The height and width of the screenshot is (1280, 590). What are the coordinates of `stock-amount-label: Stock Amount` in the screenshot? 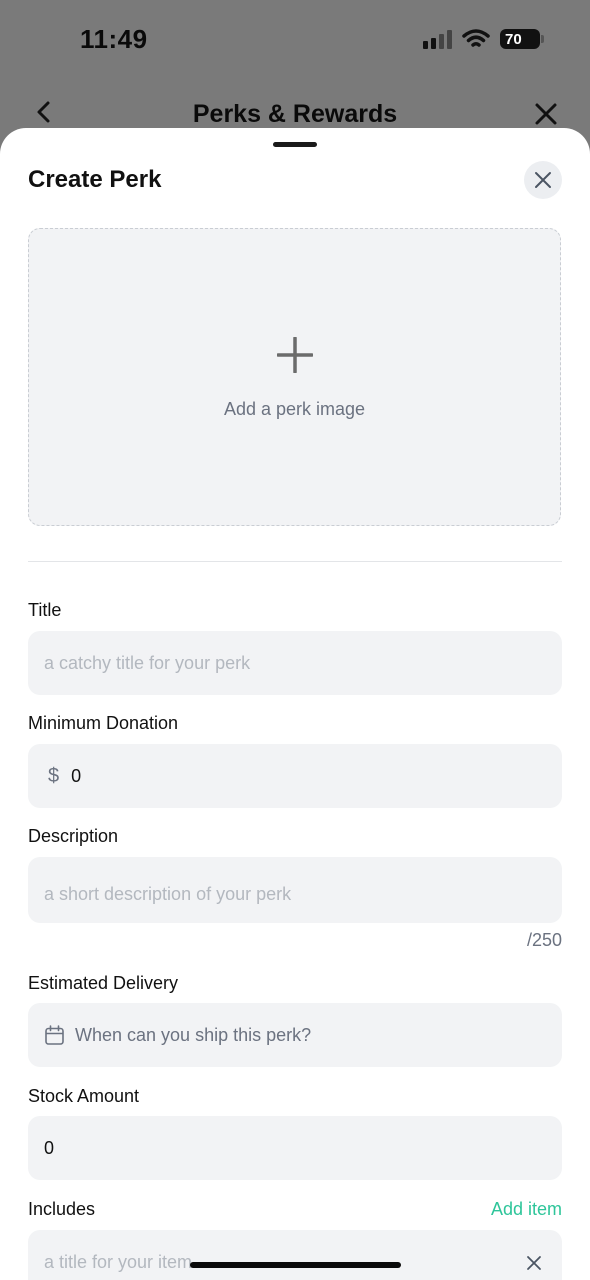 It's located at (84, 1096).